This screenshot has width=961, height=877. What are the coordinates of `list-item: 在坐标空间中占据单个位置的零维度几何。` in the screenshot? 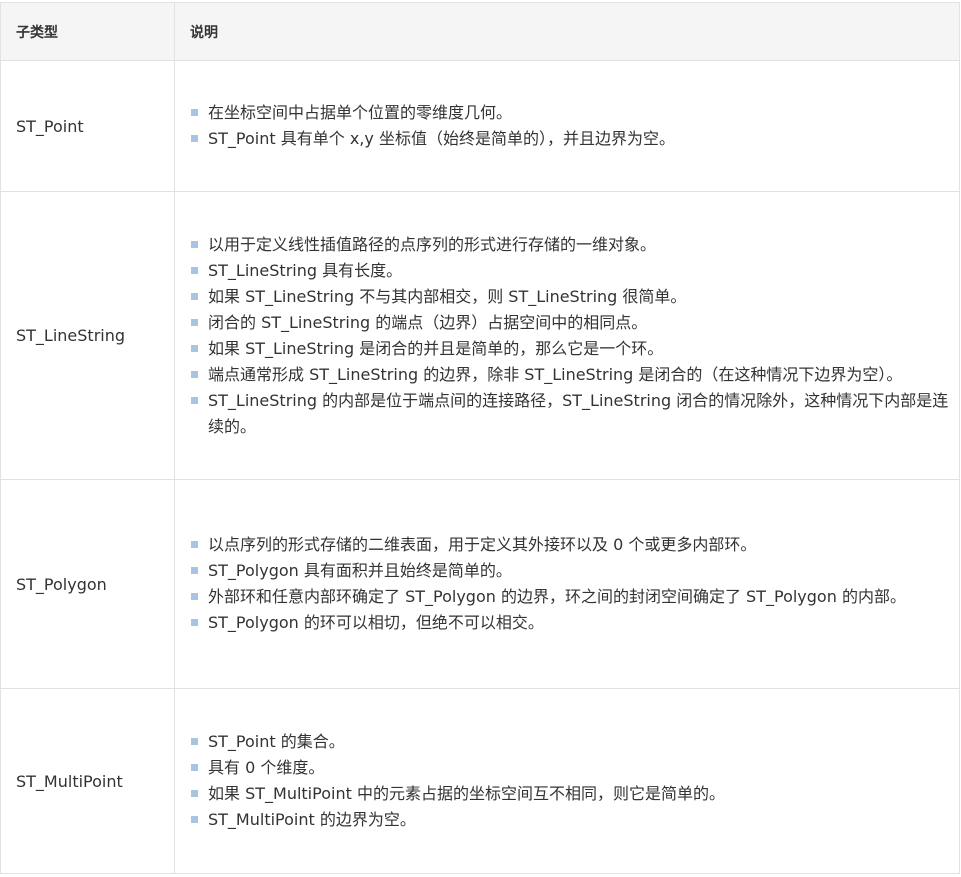 It's located at (569, 113).